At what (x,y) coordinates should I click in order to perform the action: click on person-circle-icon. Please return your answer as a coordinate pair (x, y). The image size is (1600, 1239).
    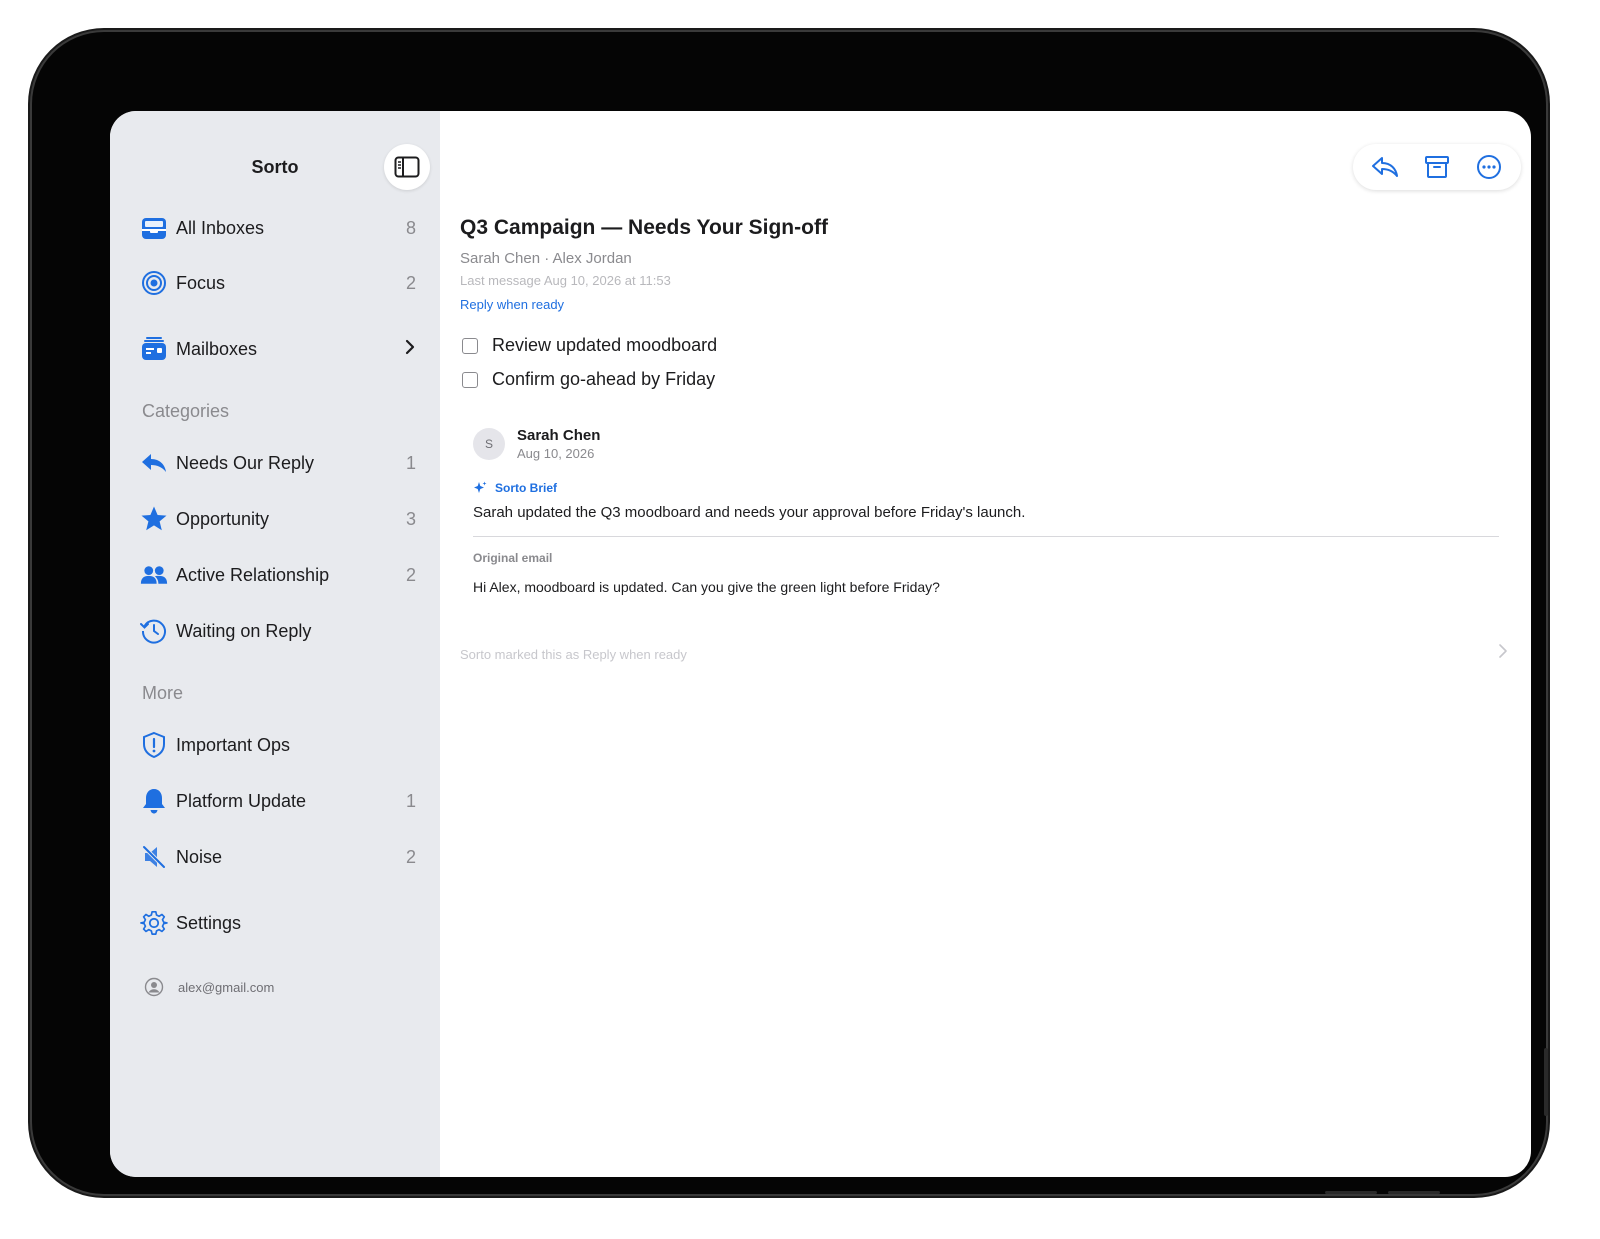
    Looking at the image, I should click on (154, 987).